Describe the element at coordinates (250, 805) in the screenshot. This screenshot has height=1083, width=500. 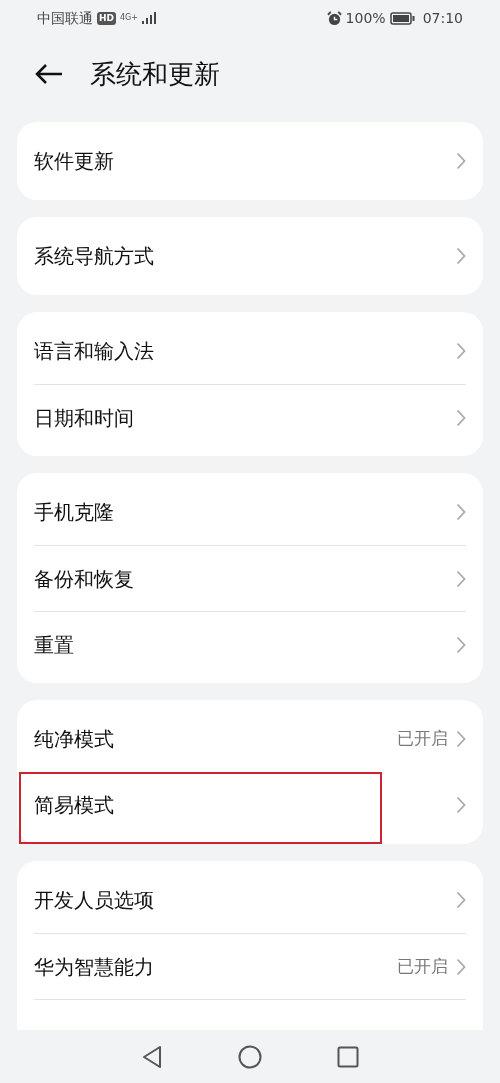
I see `settings-row: 简易模式` at that location.